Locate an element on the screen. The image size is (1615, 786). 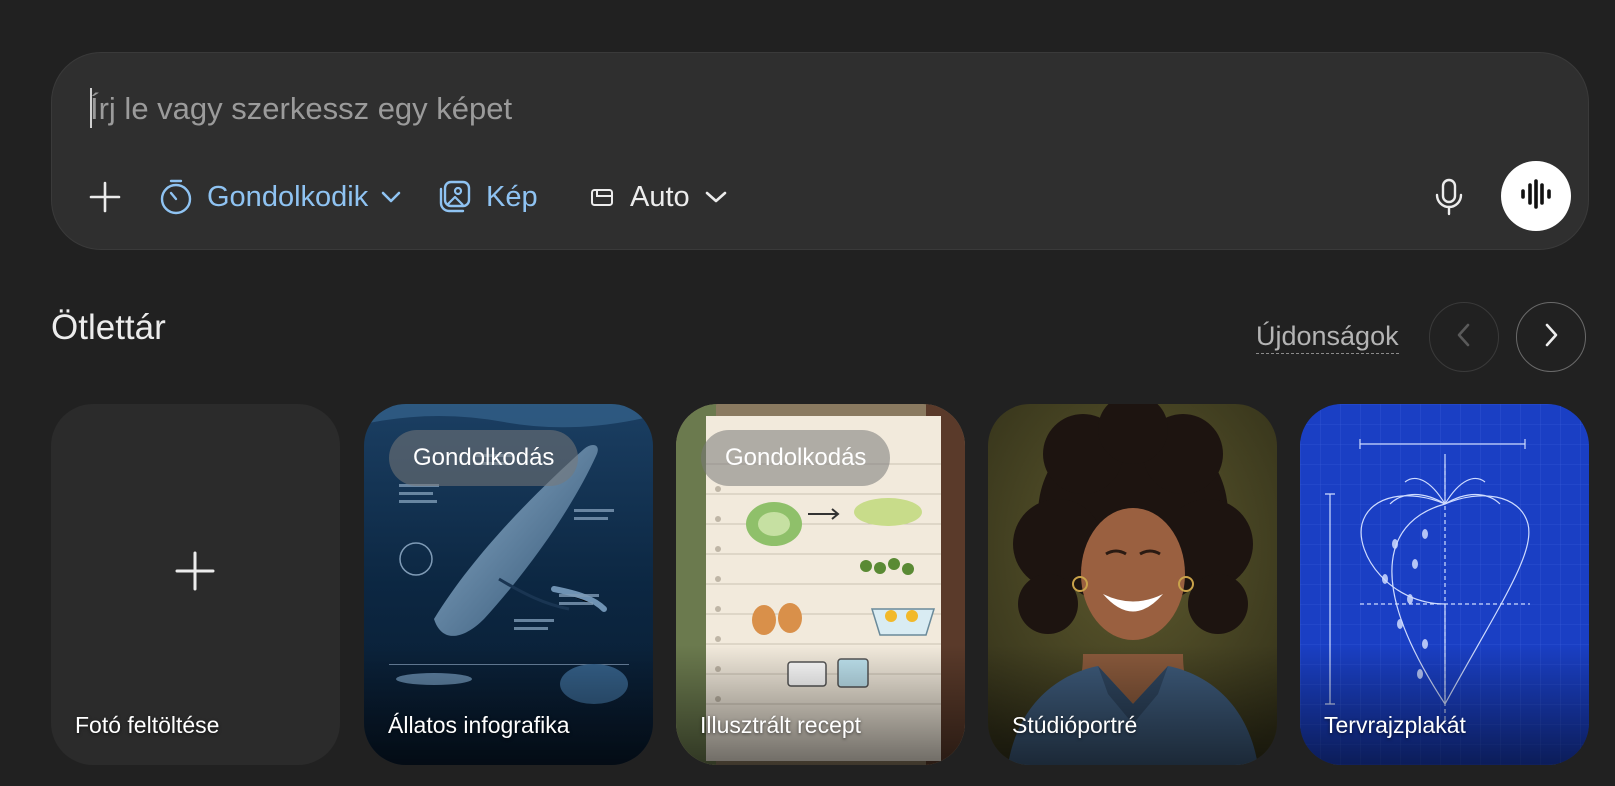
microphone-icon is located at coordinates (1449, 197).